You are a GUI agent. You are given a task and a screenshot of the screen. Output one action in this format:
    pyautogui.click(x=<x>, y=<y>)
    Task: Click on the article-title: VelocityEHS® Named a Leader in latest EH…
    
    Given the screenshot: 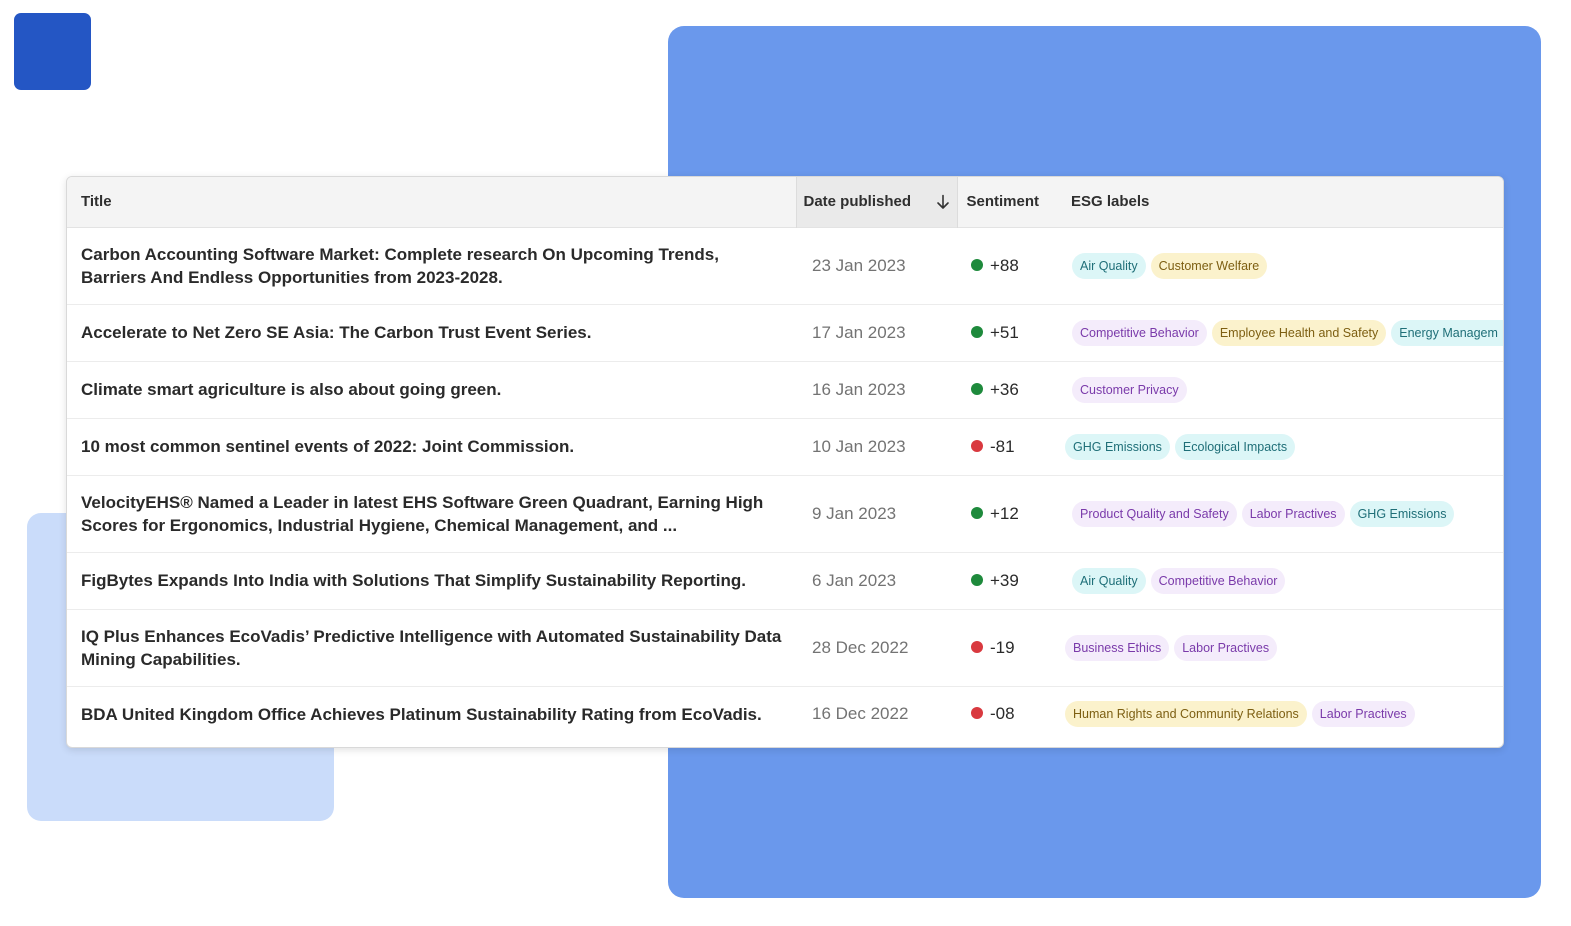 What is the action you would take?
    pyautogui.click(x=431, y=513)
    